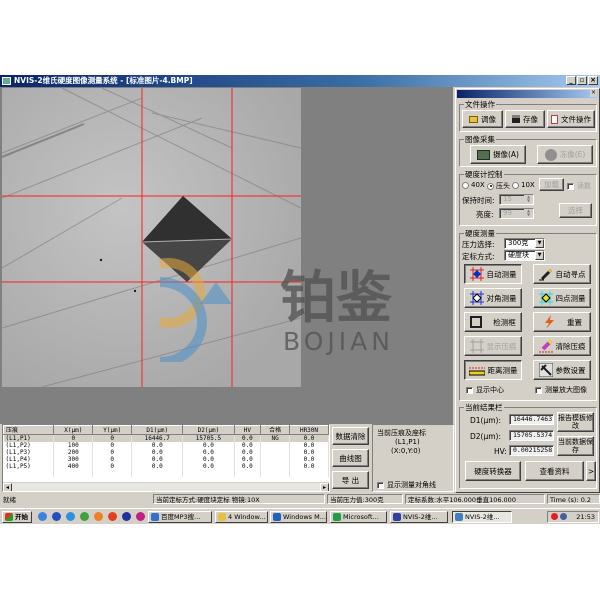 This screenshot has height=600, width=600. Describe the element at coordinates (247, 430) in the screenshot. I see `column-header: HV` at that location.